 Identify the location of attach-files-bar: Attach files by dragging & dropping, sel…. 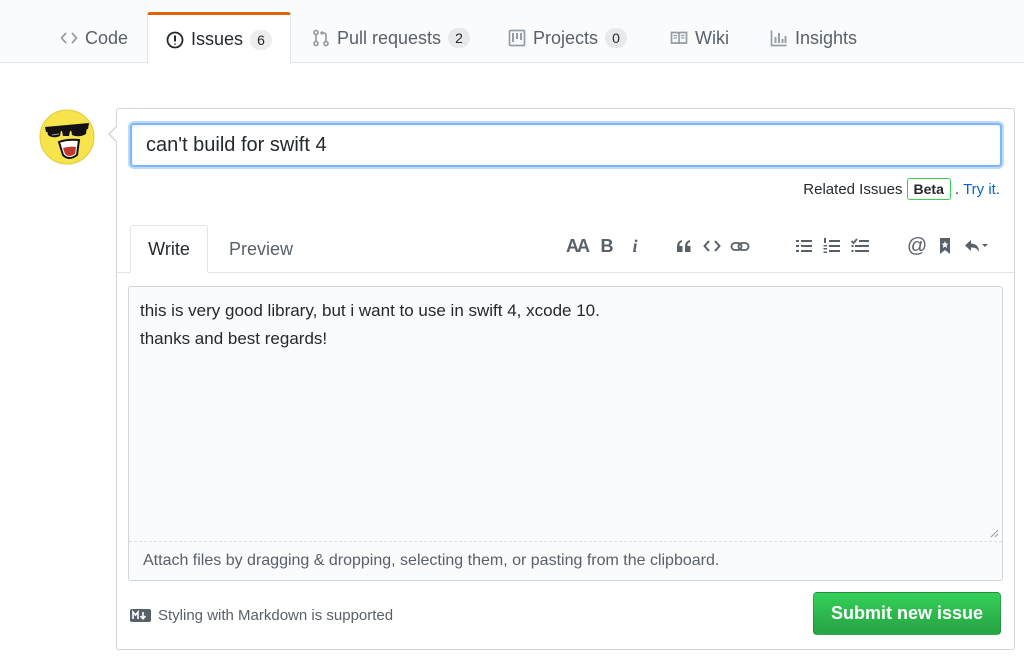
(565, 560).